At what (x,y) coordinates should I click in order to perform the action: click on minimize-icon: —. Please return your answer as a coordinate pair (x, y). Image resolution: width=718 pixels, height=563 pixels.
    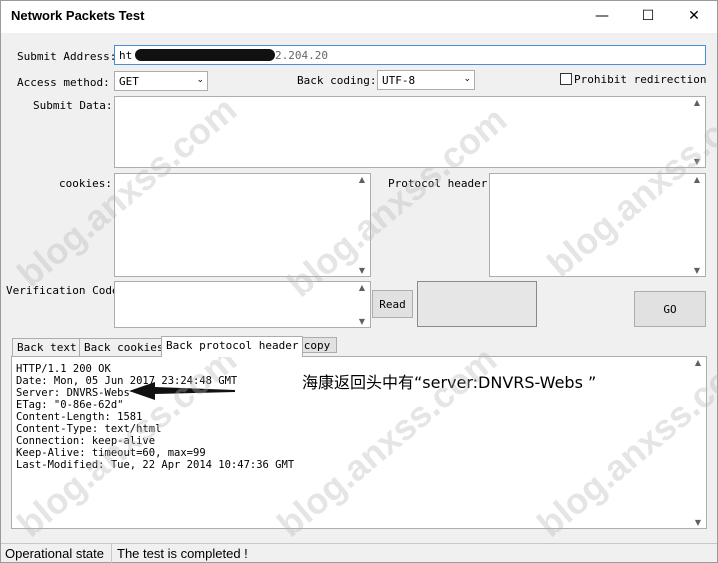
    Looking at the image, I should click on (602, 16).